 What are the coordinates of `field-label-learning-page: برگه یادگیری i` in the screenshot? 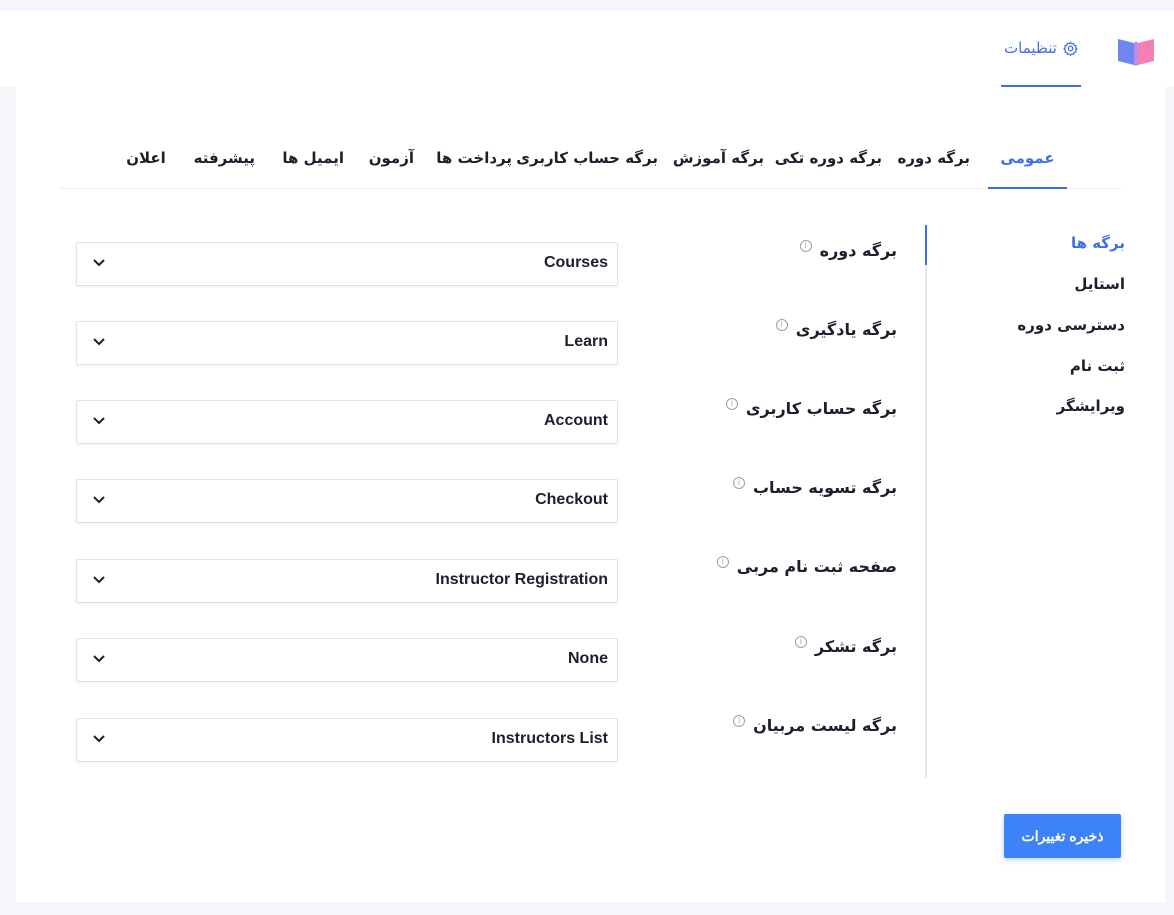 It's located at (836, 328).